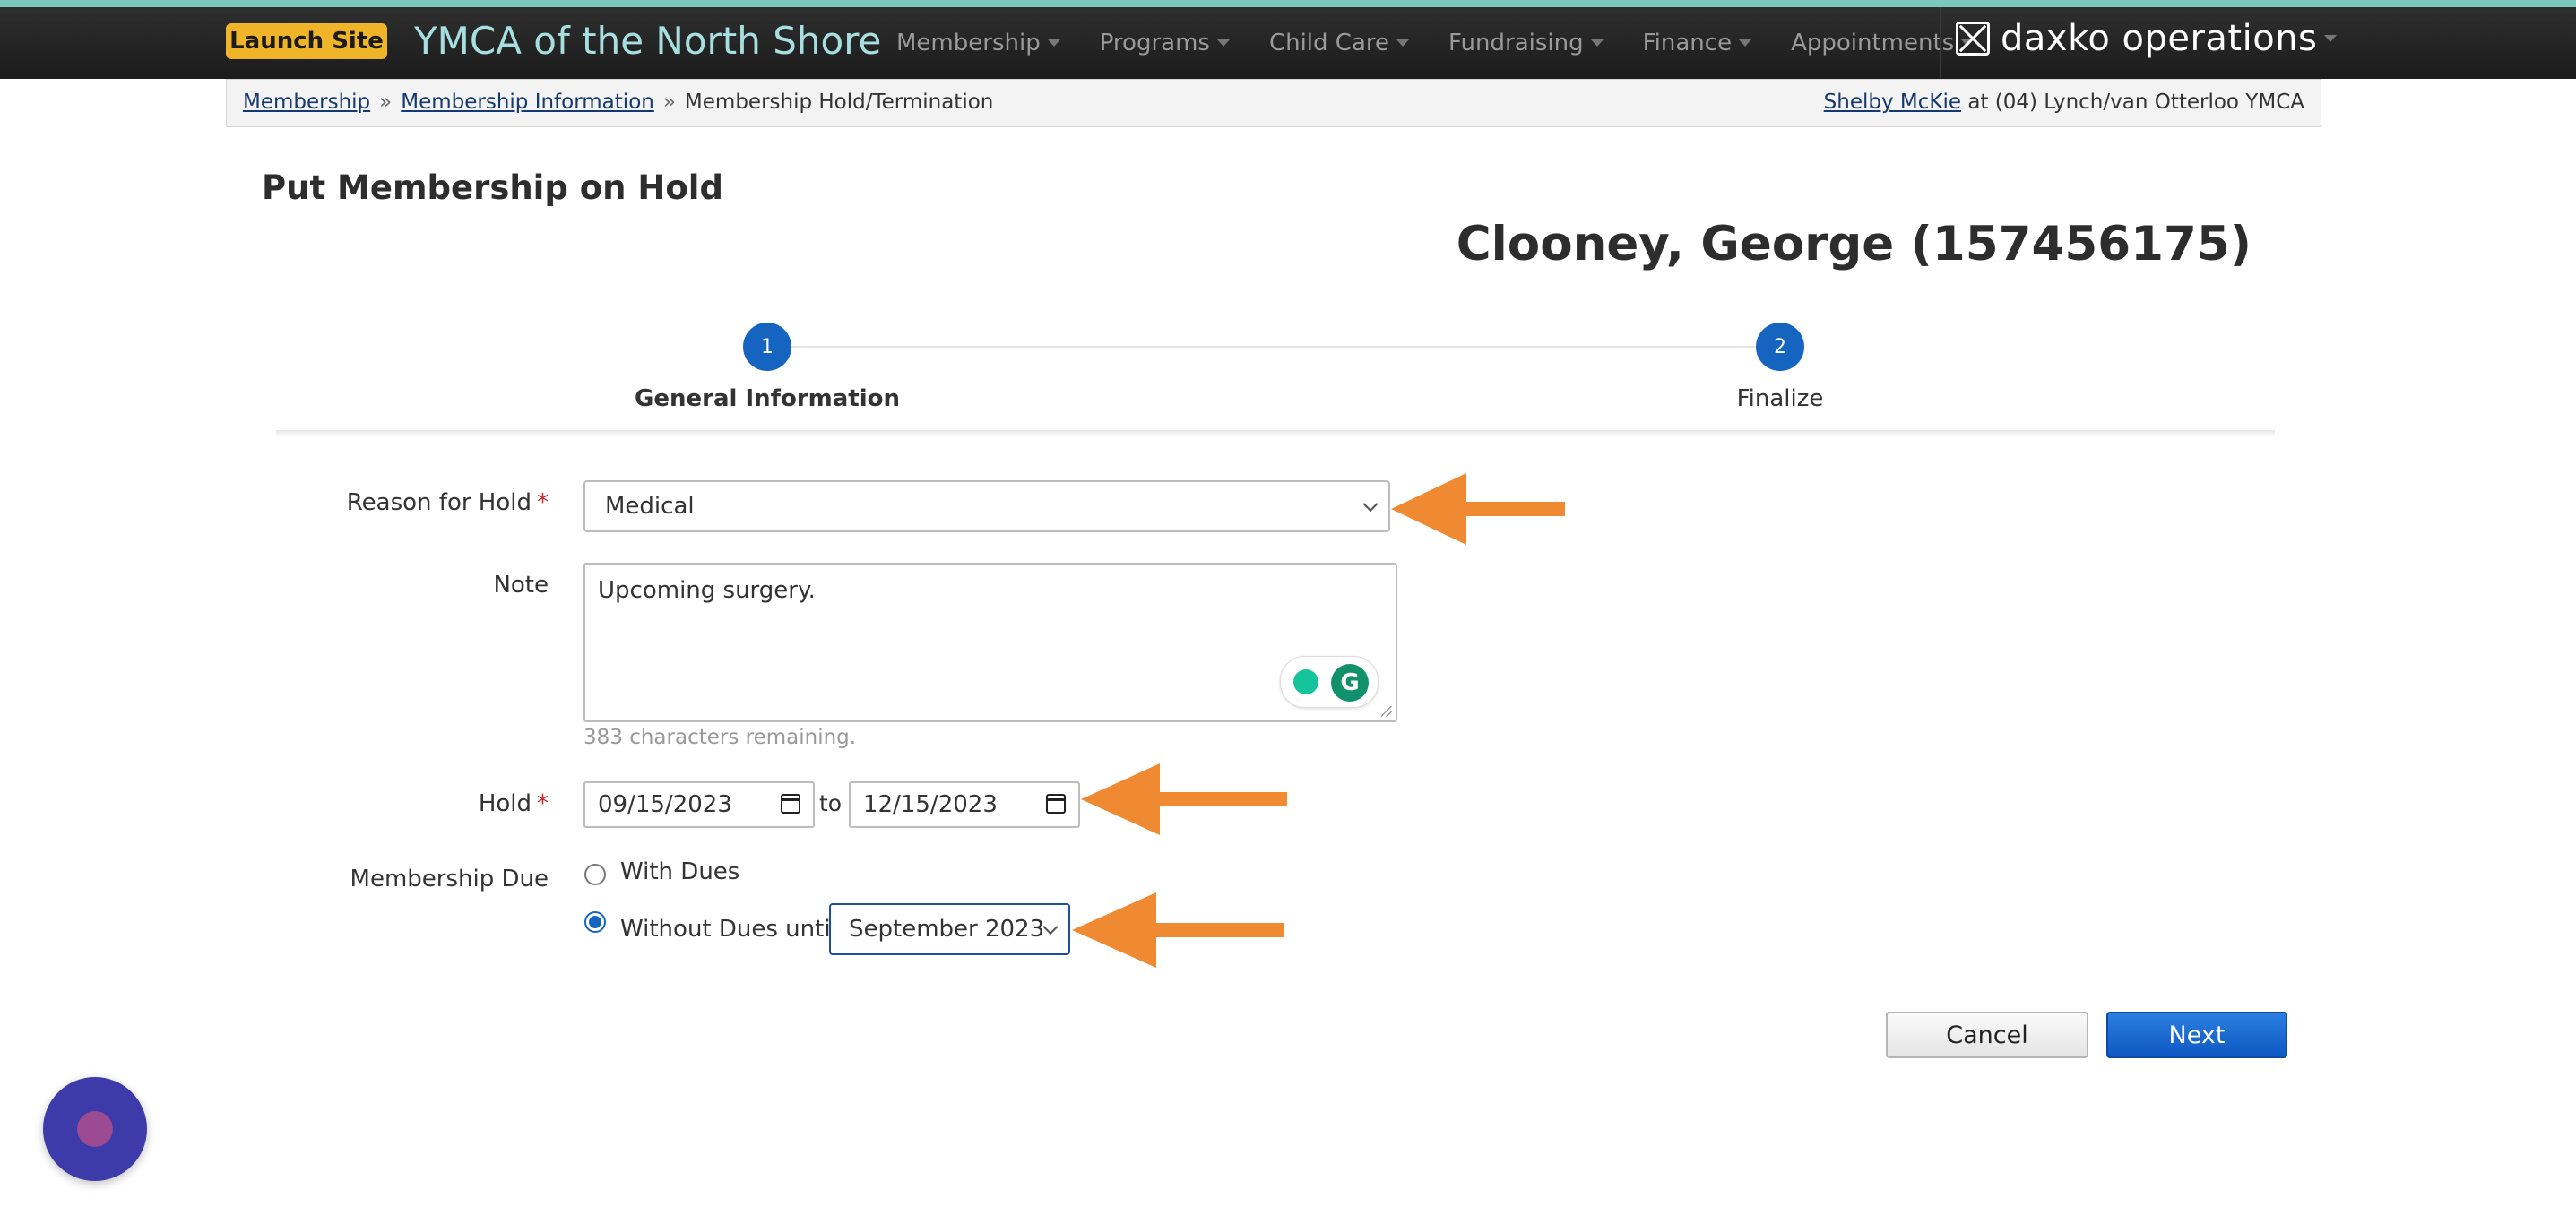 The width and height of the screenshot is (2576, 1224). What do you see at coordinates (1350, 683) in the screenshot?
I see `grammarly-icon: G` at bounding box center [1350, 683].